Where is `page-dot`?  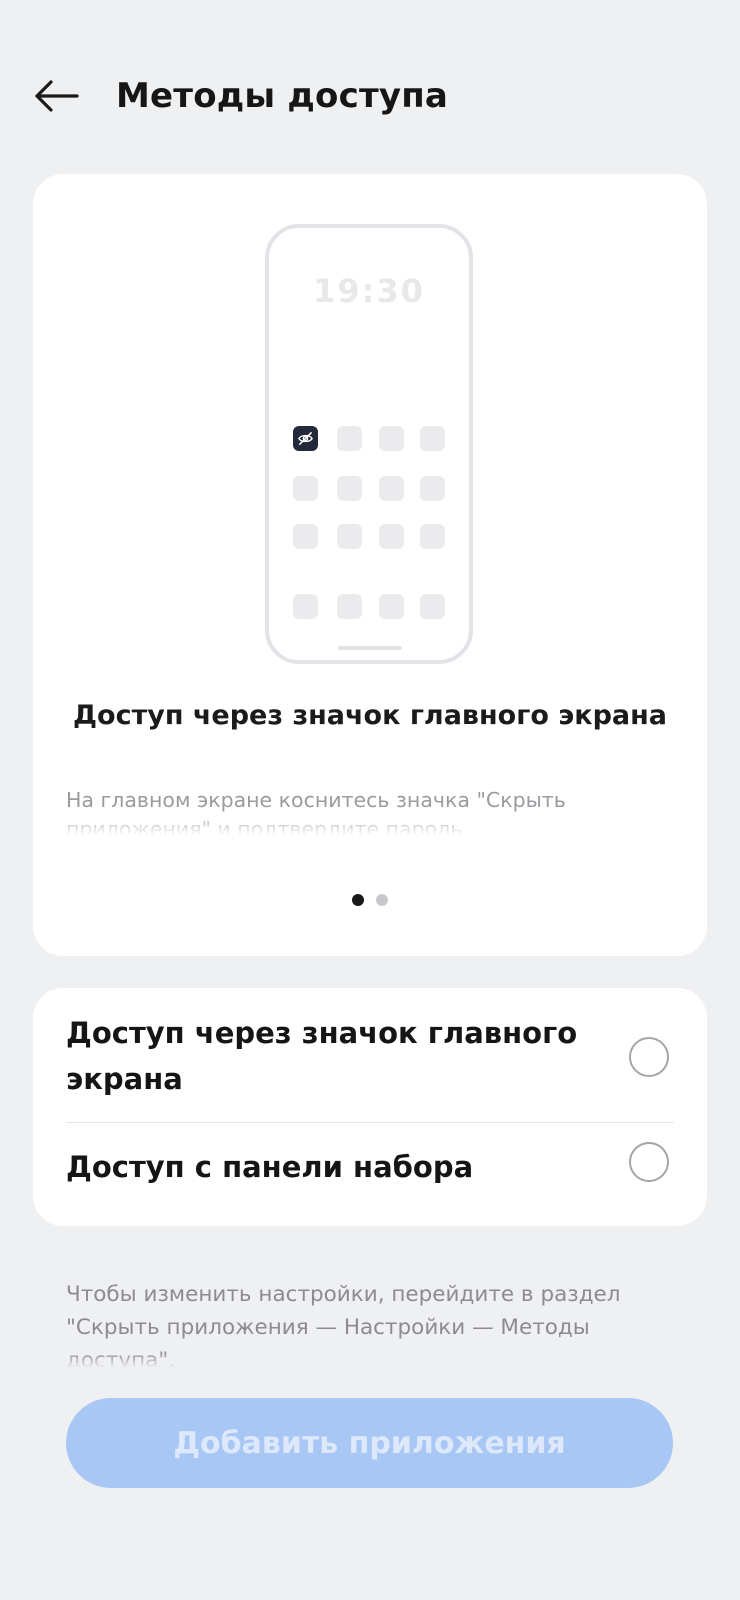
page-dot is located at coordinates (382, 900).